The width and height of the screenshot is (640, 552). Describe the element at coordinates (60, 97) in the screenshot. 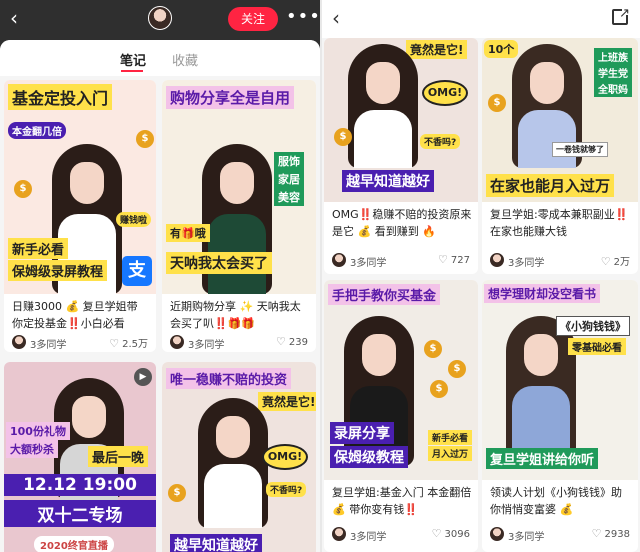

I see `thumb-banner: 基金定投入门` at that location.